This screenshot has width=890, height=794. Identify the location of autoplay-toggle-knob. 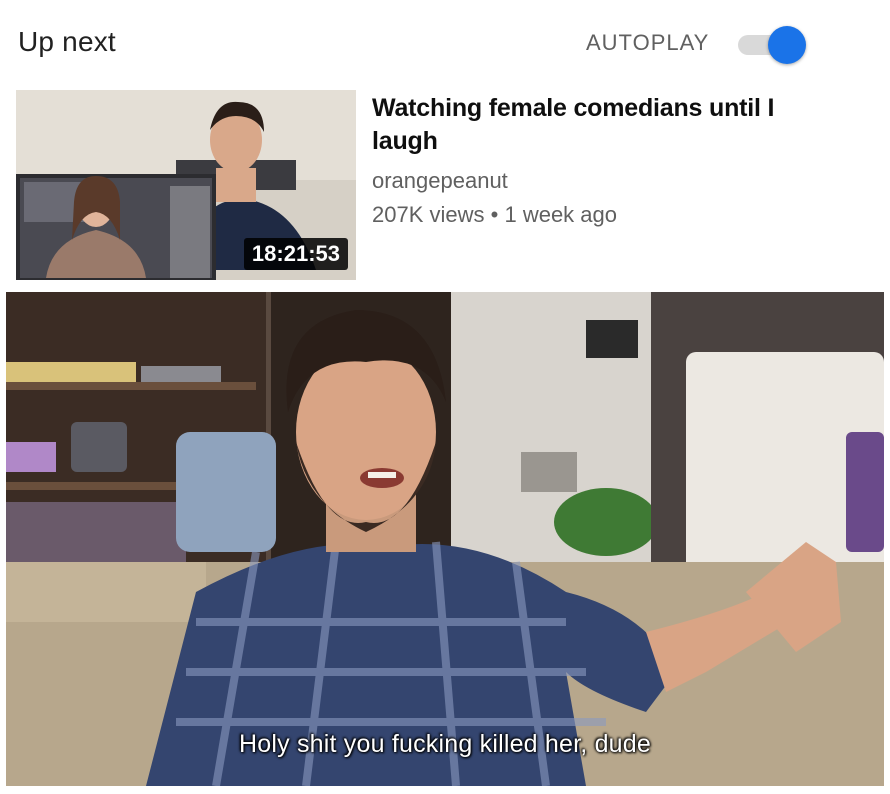
(787, 45).